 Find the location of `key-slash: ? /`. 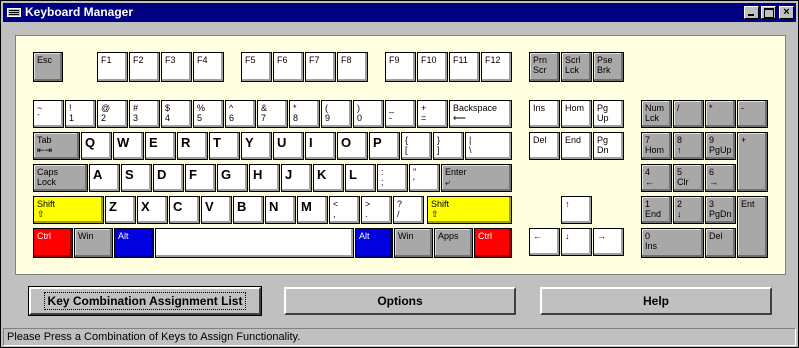

key-slash: ? / is located at coordinates (408, 210).